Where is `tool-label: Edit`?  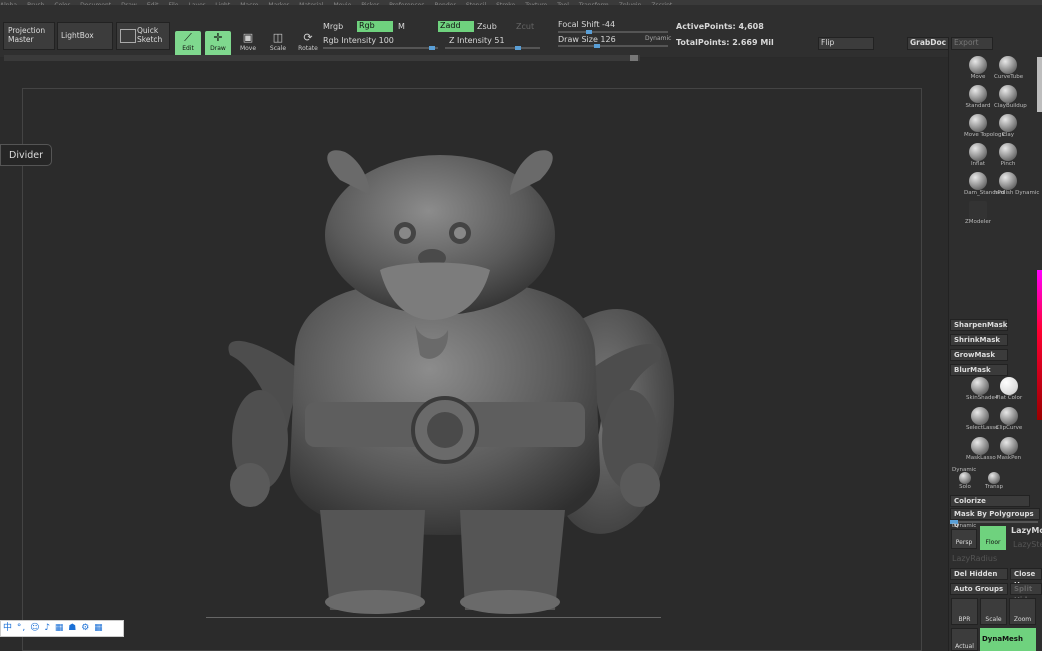
tool-label: Edit is located at coordinates (188, 48).